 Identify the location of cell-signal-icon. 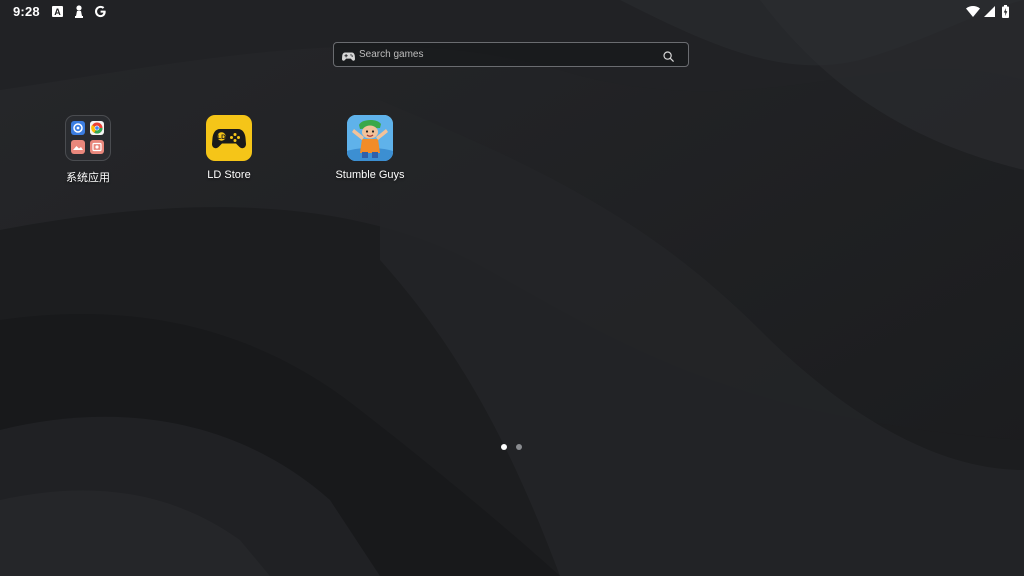
(989, 11).